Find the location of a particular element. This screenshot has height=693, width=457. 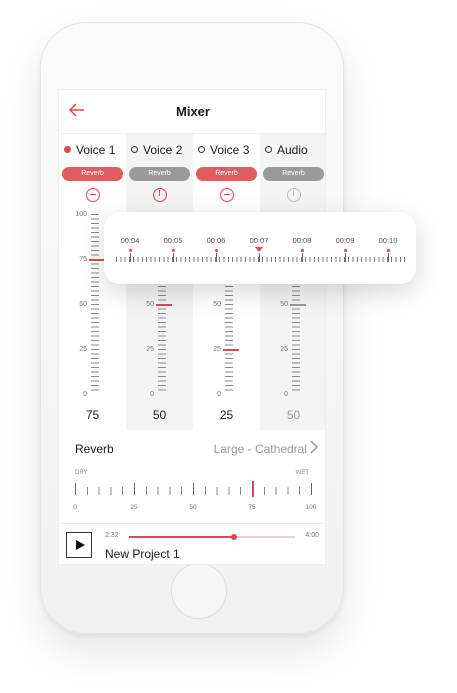

reverb-scale-label: 50 is located at coordinates (193, 507).